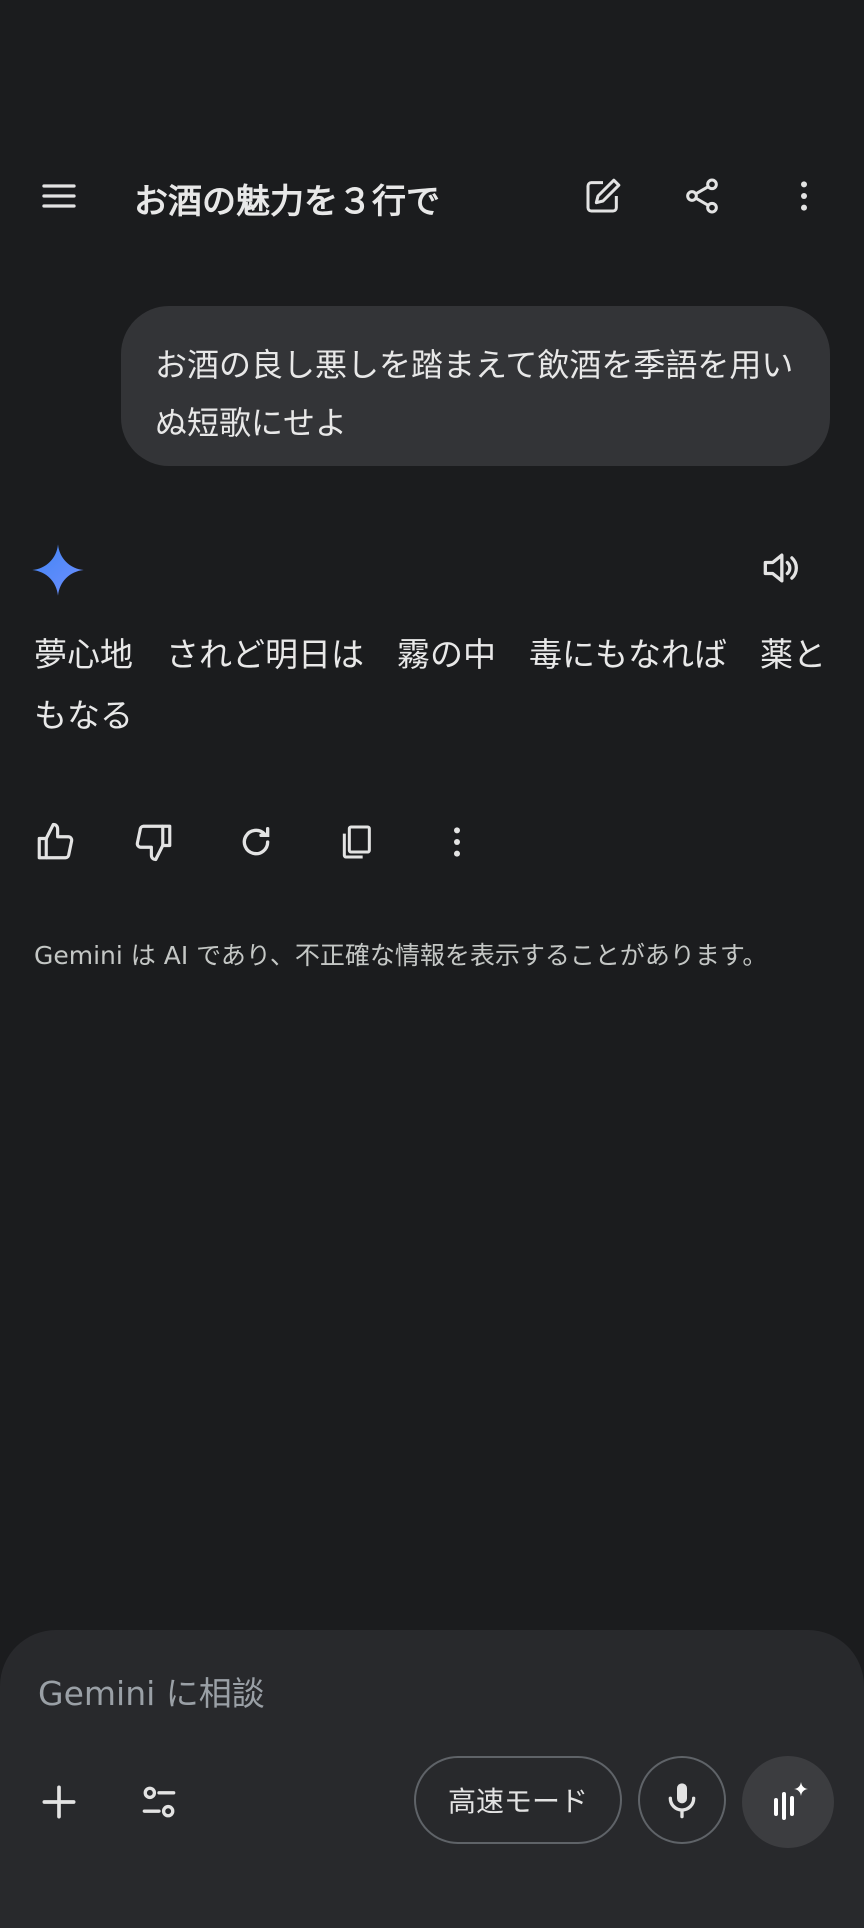  I want to click on menu-icon, so click(59, 196).